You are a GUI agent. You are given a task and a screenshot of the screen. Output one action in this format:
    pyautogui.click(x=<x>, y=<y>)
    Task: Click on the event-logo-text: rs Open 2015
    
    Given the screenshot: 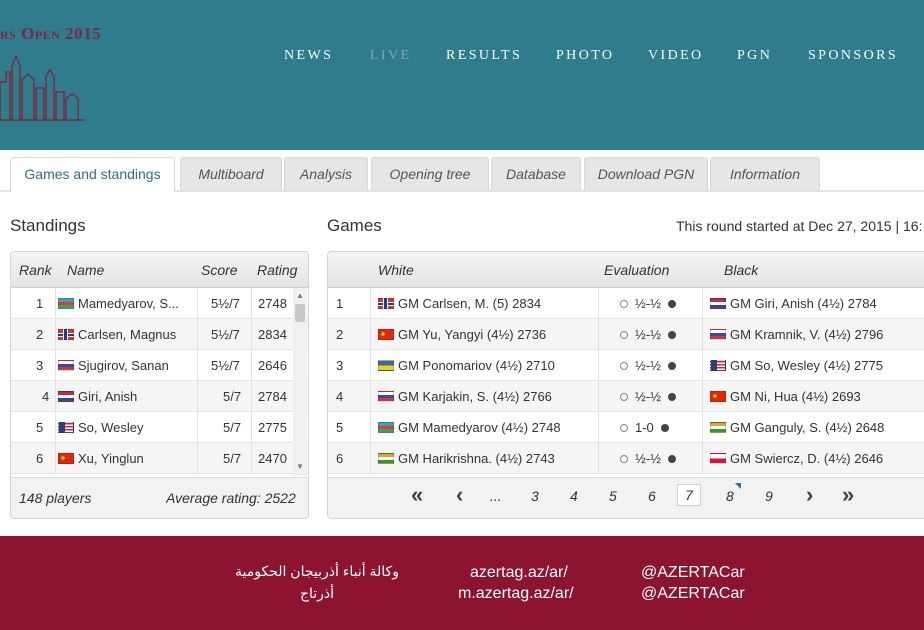 What is the action you would take?
    pyautogui.click(x=50, y=34)
    